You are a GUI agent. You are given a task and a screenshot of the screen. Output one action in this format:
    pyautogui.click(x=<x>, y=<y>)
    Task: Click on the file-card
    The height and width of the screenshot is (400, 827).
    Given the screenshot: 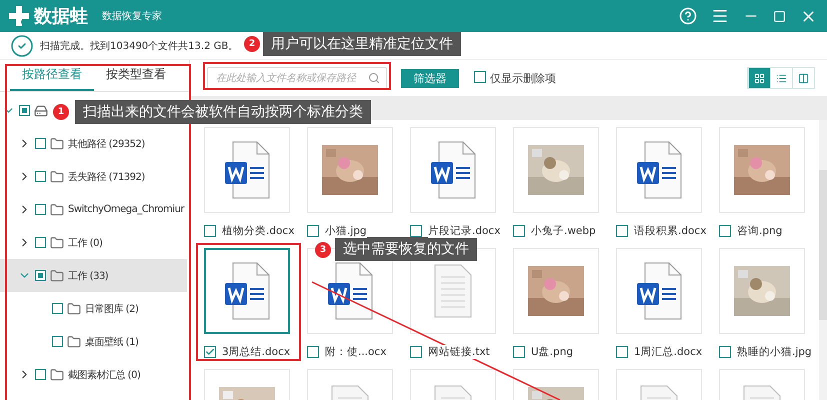 What is the action you would take?
    pyautogui.click(x=247, y=291)
    